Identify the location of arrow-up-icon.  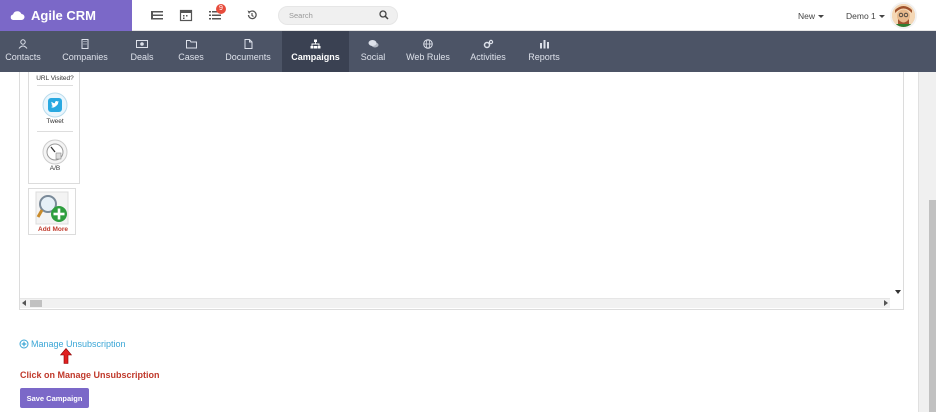
(66, 356).